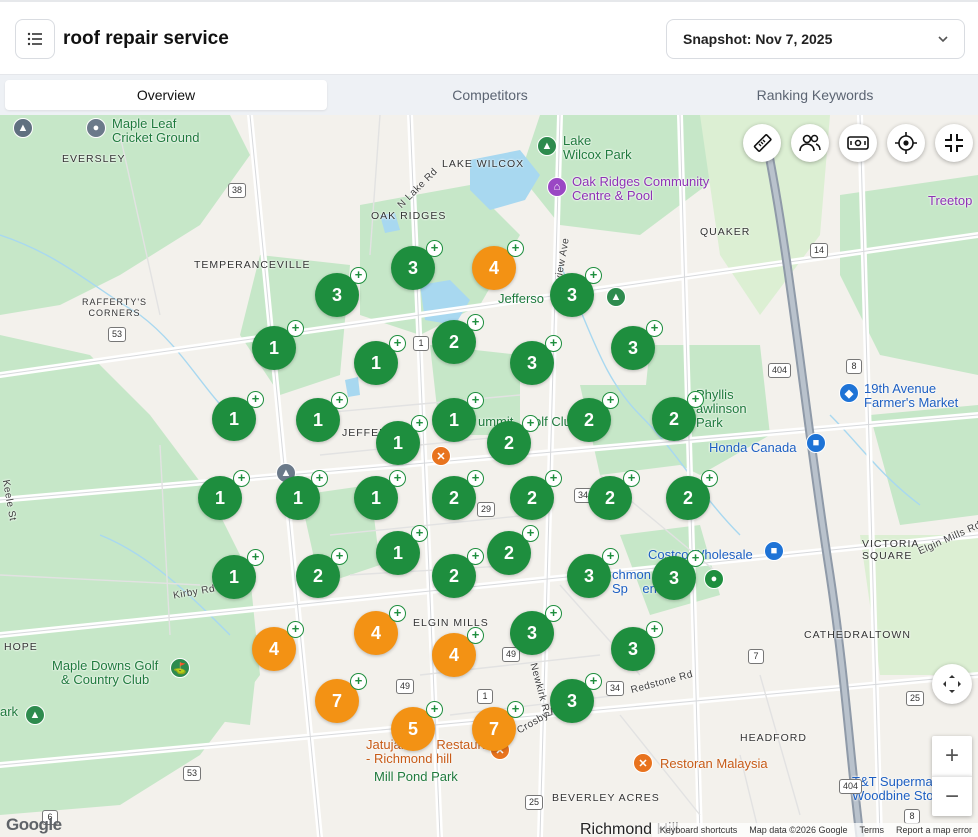 The width and height of the screenshot is (978, 837). What do you see at coordinates (906, 143) in the screenshot?
I see `locate-button` at bounding box center [906, 143].